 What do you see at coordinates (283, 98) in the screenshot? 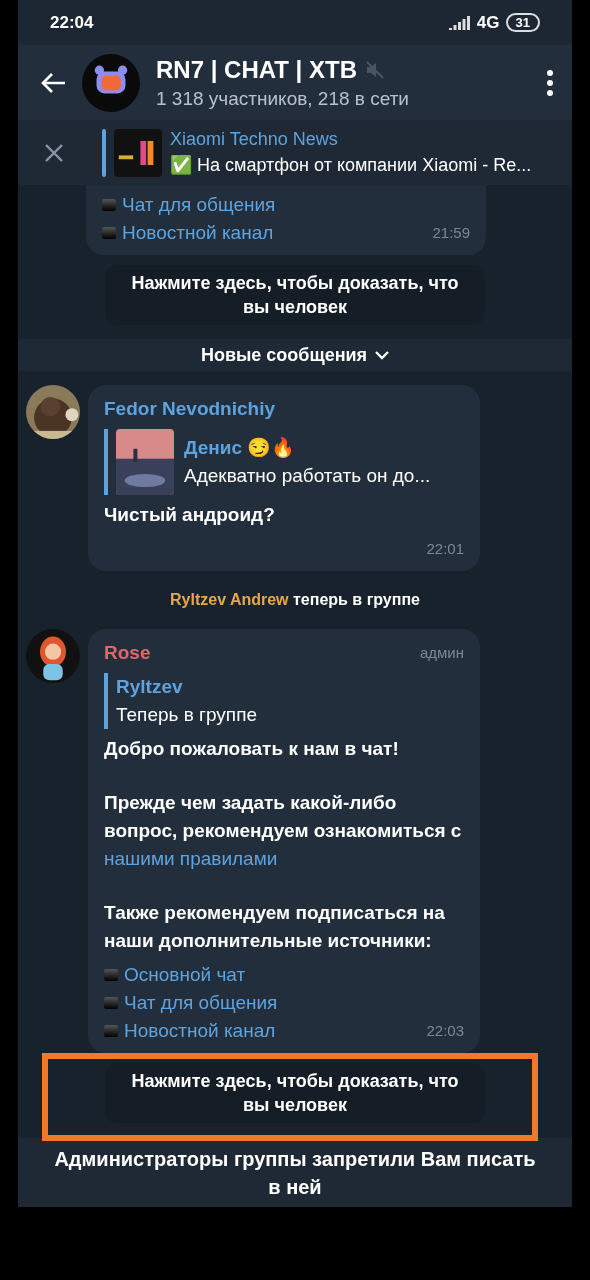
I see `member-count: 1 318 участников, 218 в сети` at bounding box center [283, 98].